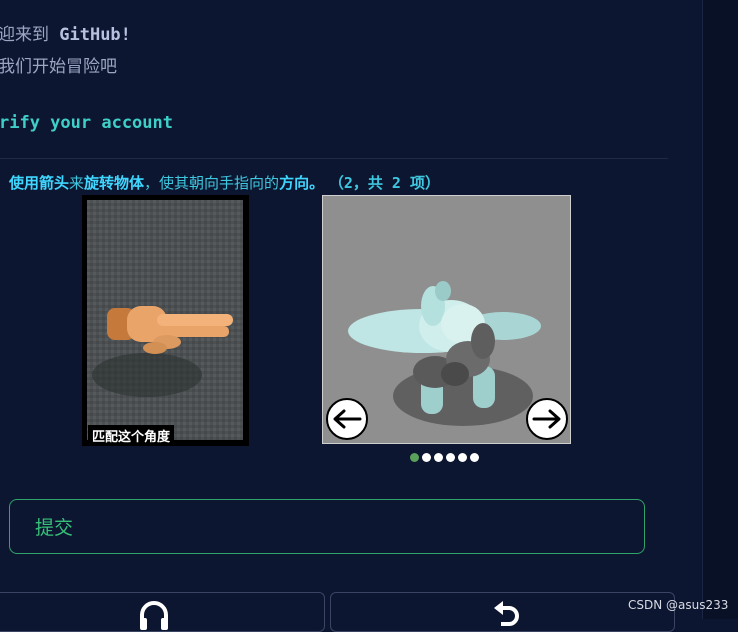 The image size is (738, 632). I want to click on reference-label: 匹配这个角度, so click(131, 435).